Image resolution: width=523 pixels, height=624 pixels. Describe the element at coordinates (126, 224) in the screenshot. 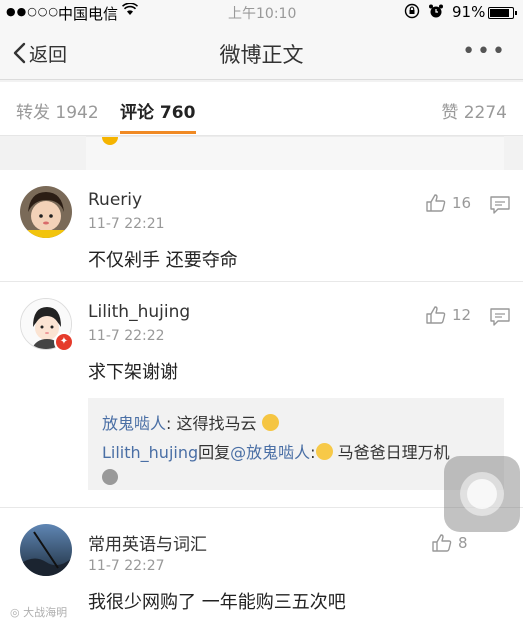

I see `comment-time: 11-7 22:21` at that location.